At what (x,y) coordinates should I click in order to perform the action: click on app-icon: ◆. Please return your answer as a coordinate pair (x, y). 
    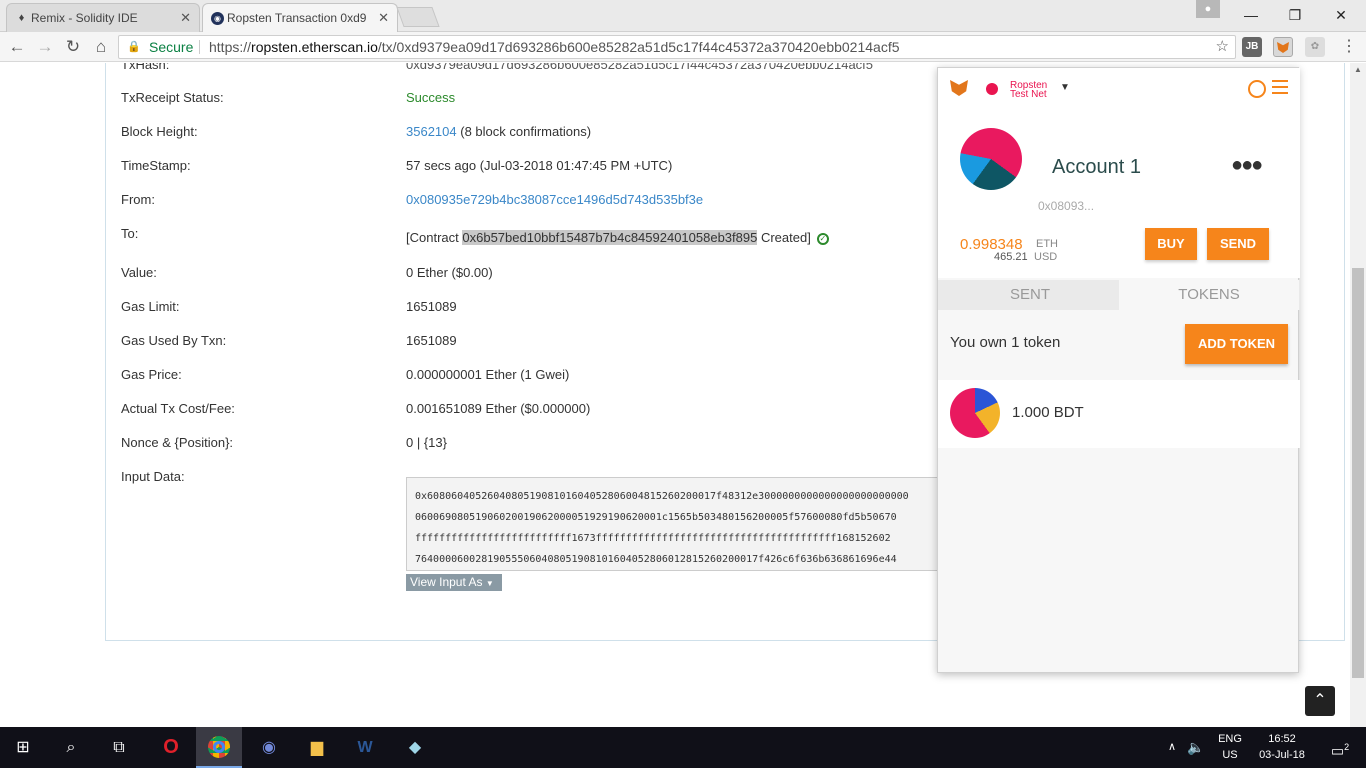
    Looking at the image, I should click on (415, 747).